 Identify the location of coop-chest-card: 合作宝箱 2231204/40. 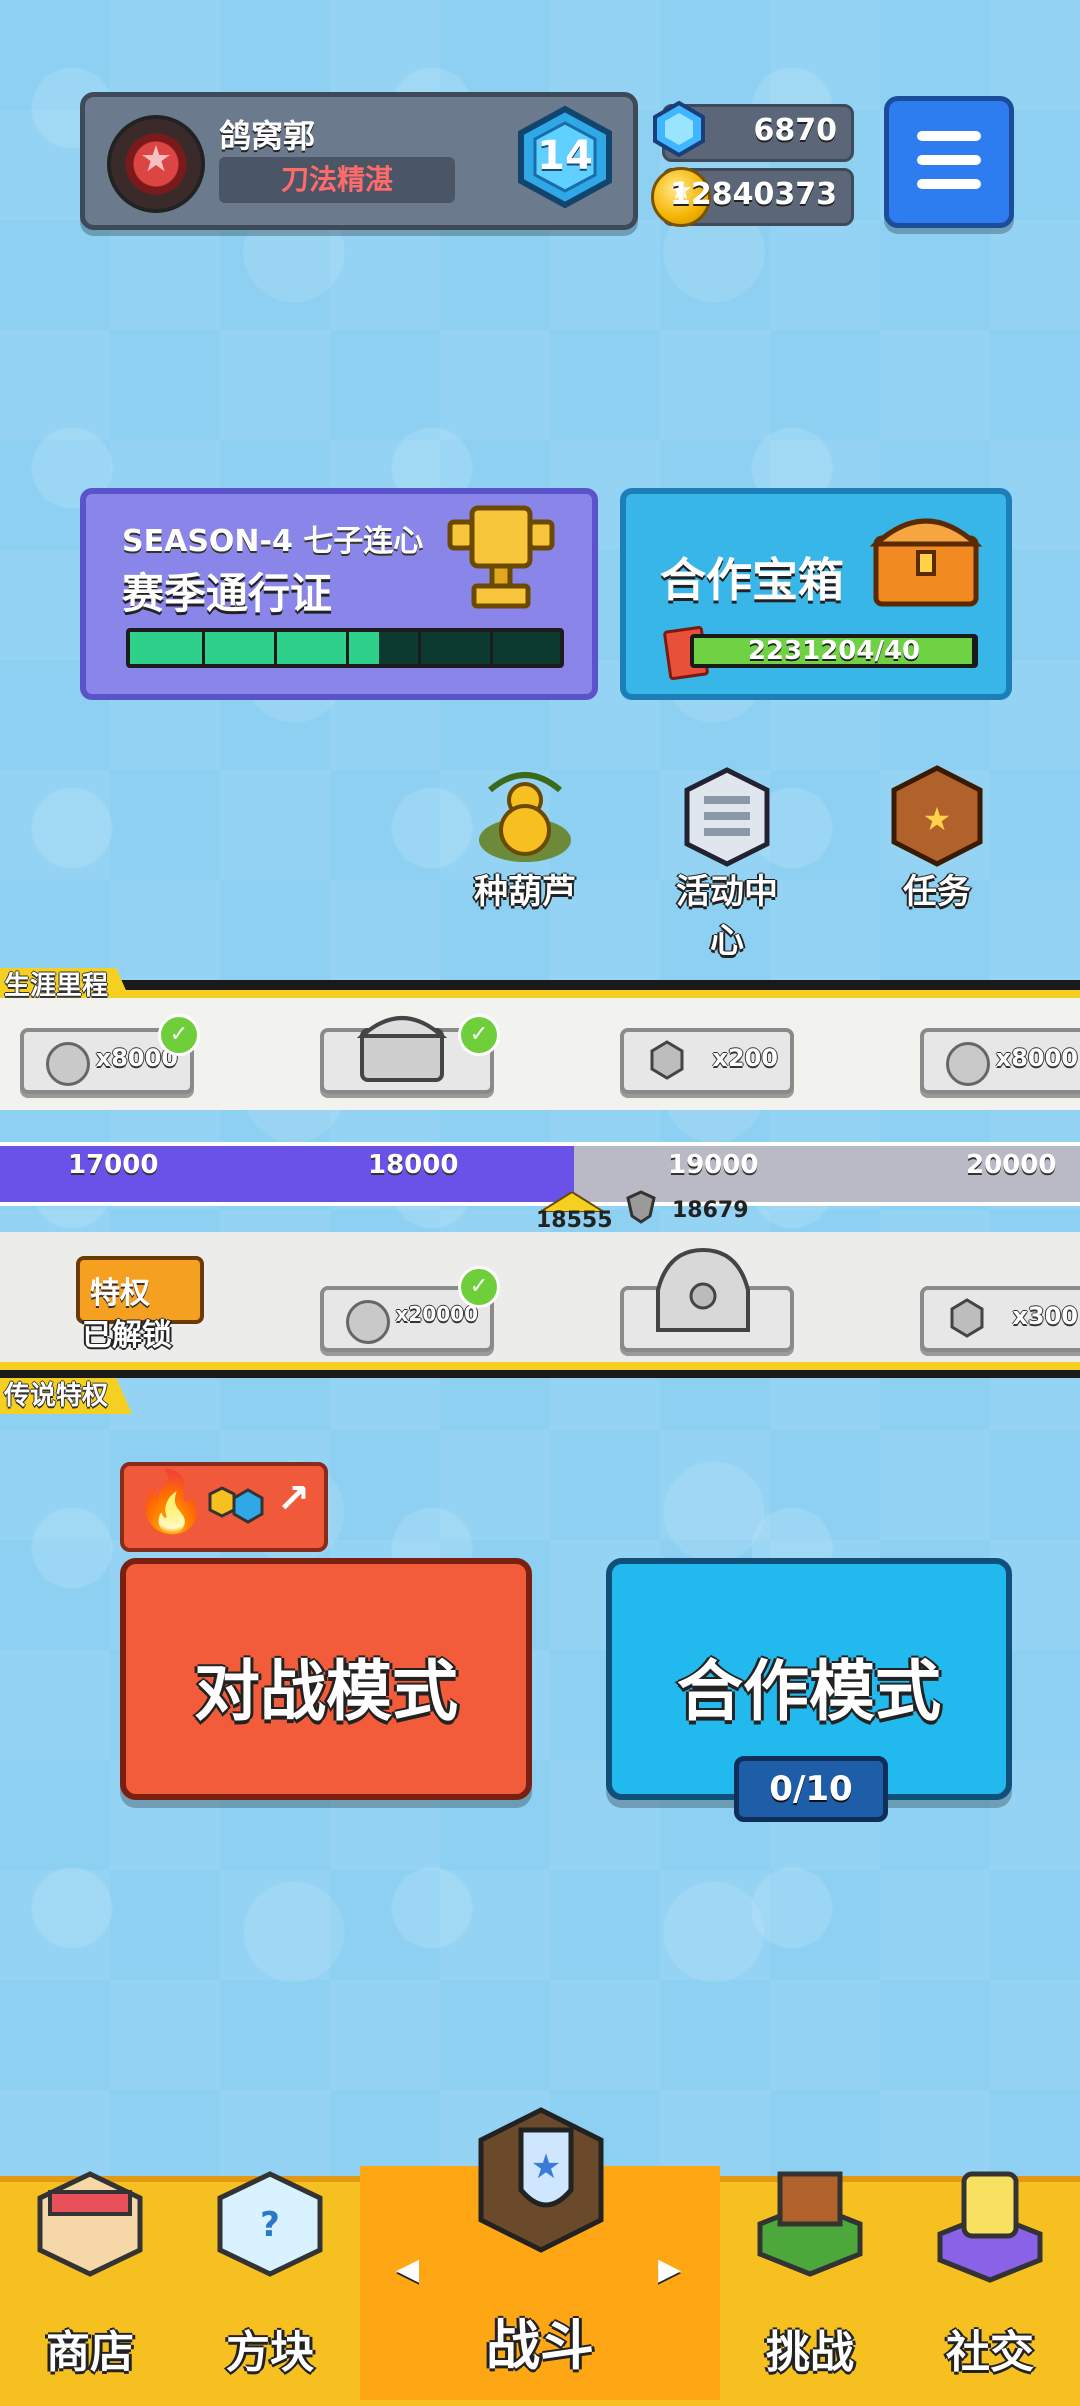
(816, 594).